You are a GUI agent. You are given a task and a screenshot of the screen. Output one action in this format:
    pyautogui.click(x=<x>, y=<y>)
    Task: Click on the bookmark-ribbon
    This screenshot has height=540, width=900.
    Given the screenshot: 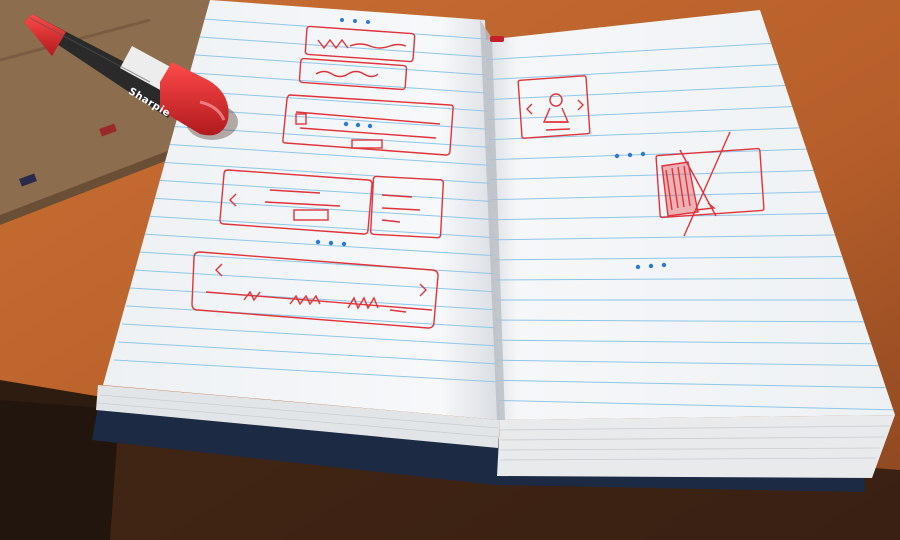 What is the action you would take?
    pyautogui.click(x=497, y=39)
    